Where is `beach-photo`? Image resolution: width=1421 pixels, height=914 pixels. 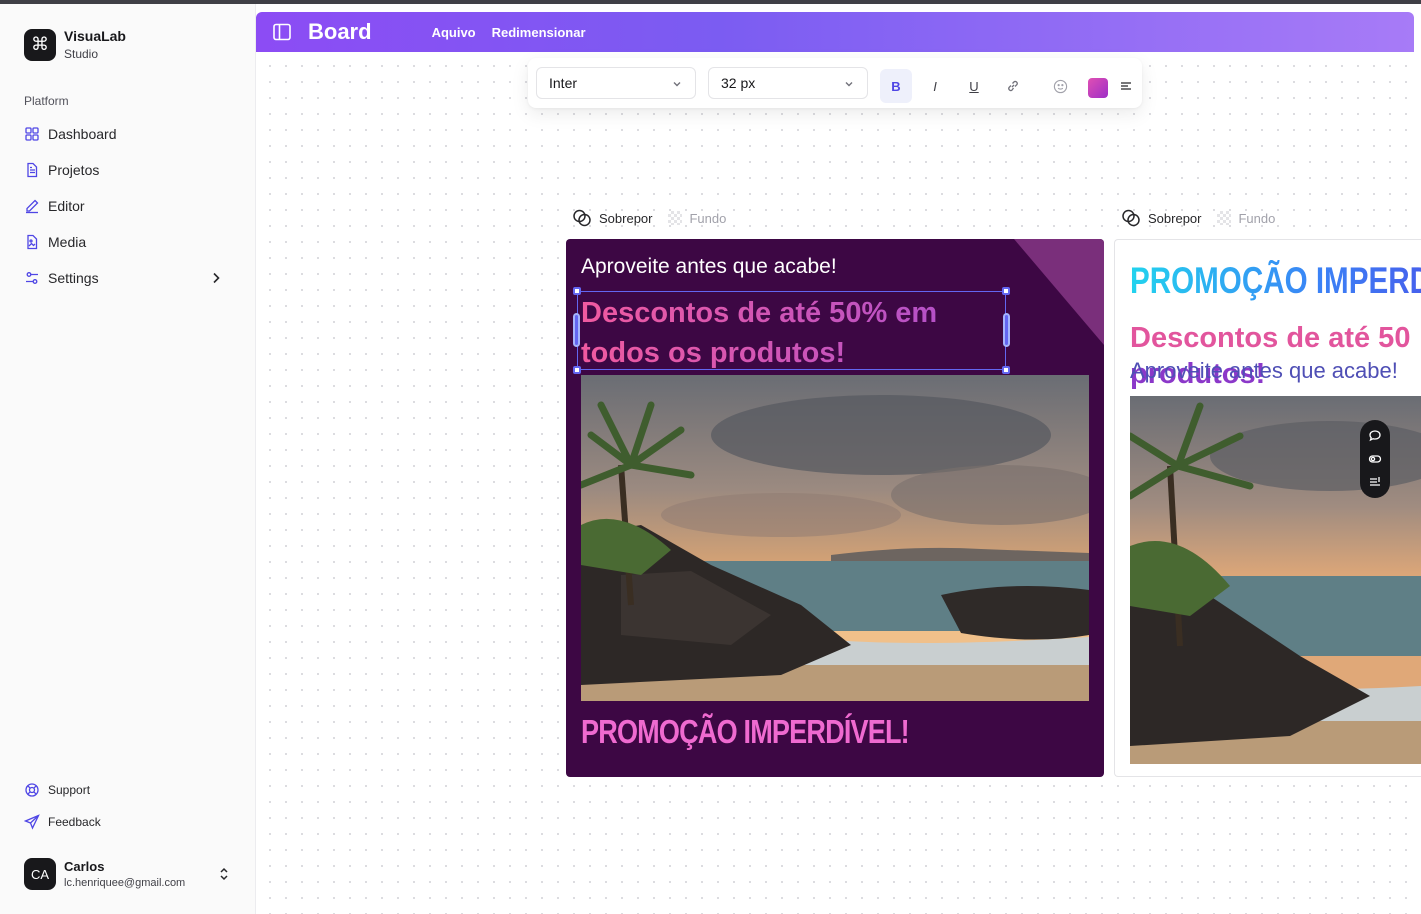
beach-photo is located at coordinates (835, 538).